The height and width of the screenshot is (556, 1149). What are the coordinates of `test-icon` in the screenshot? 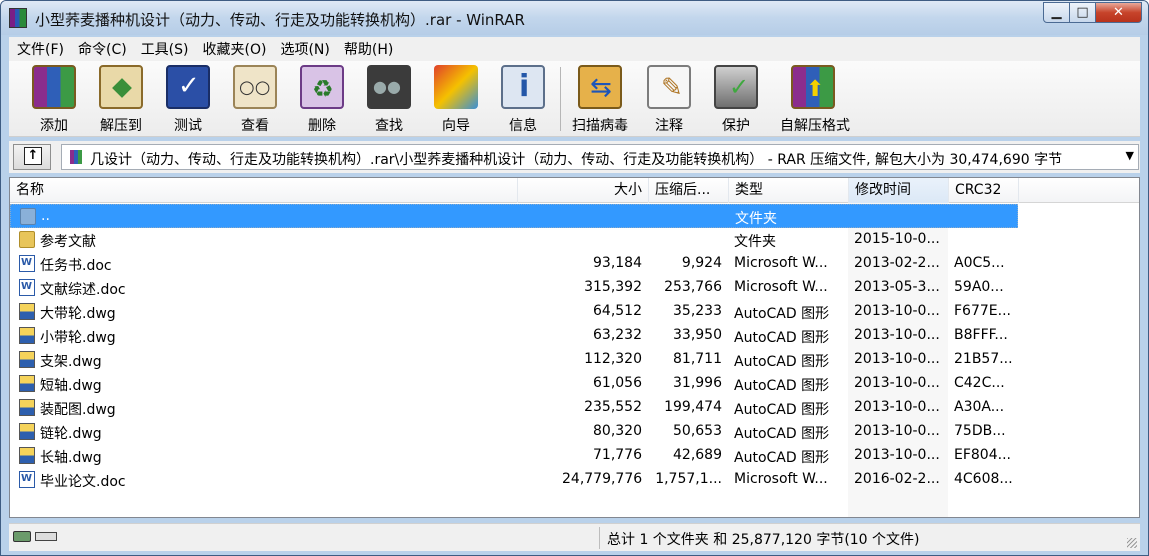 It's located at (188, 87).